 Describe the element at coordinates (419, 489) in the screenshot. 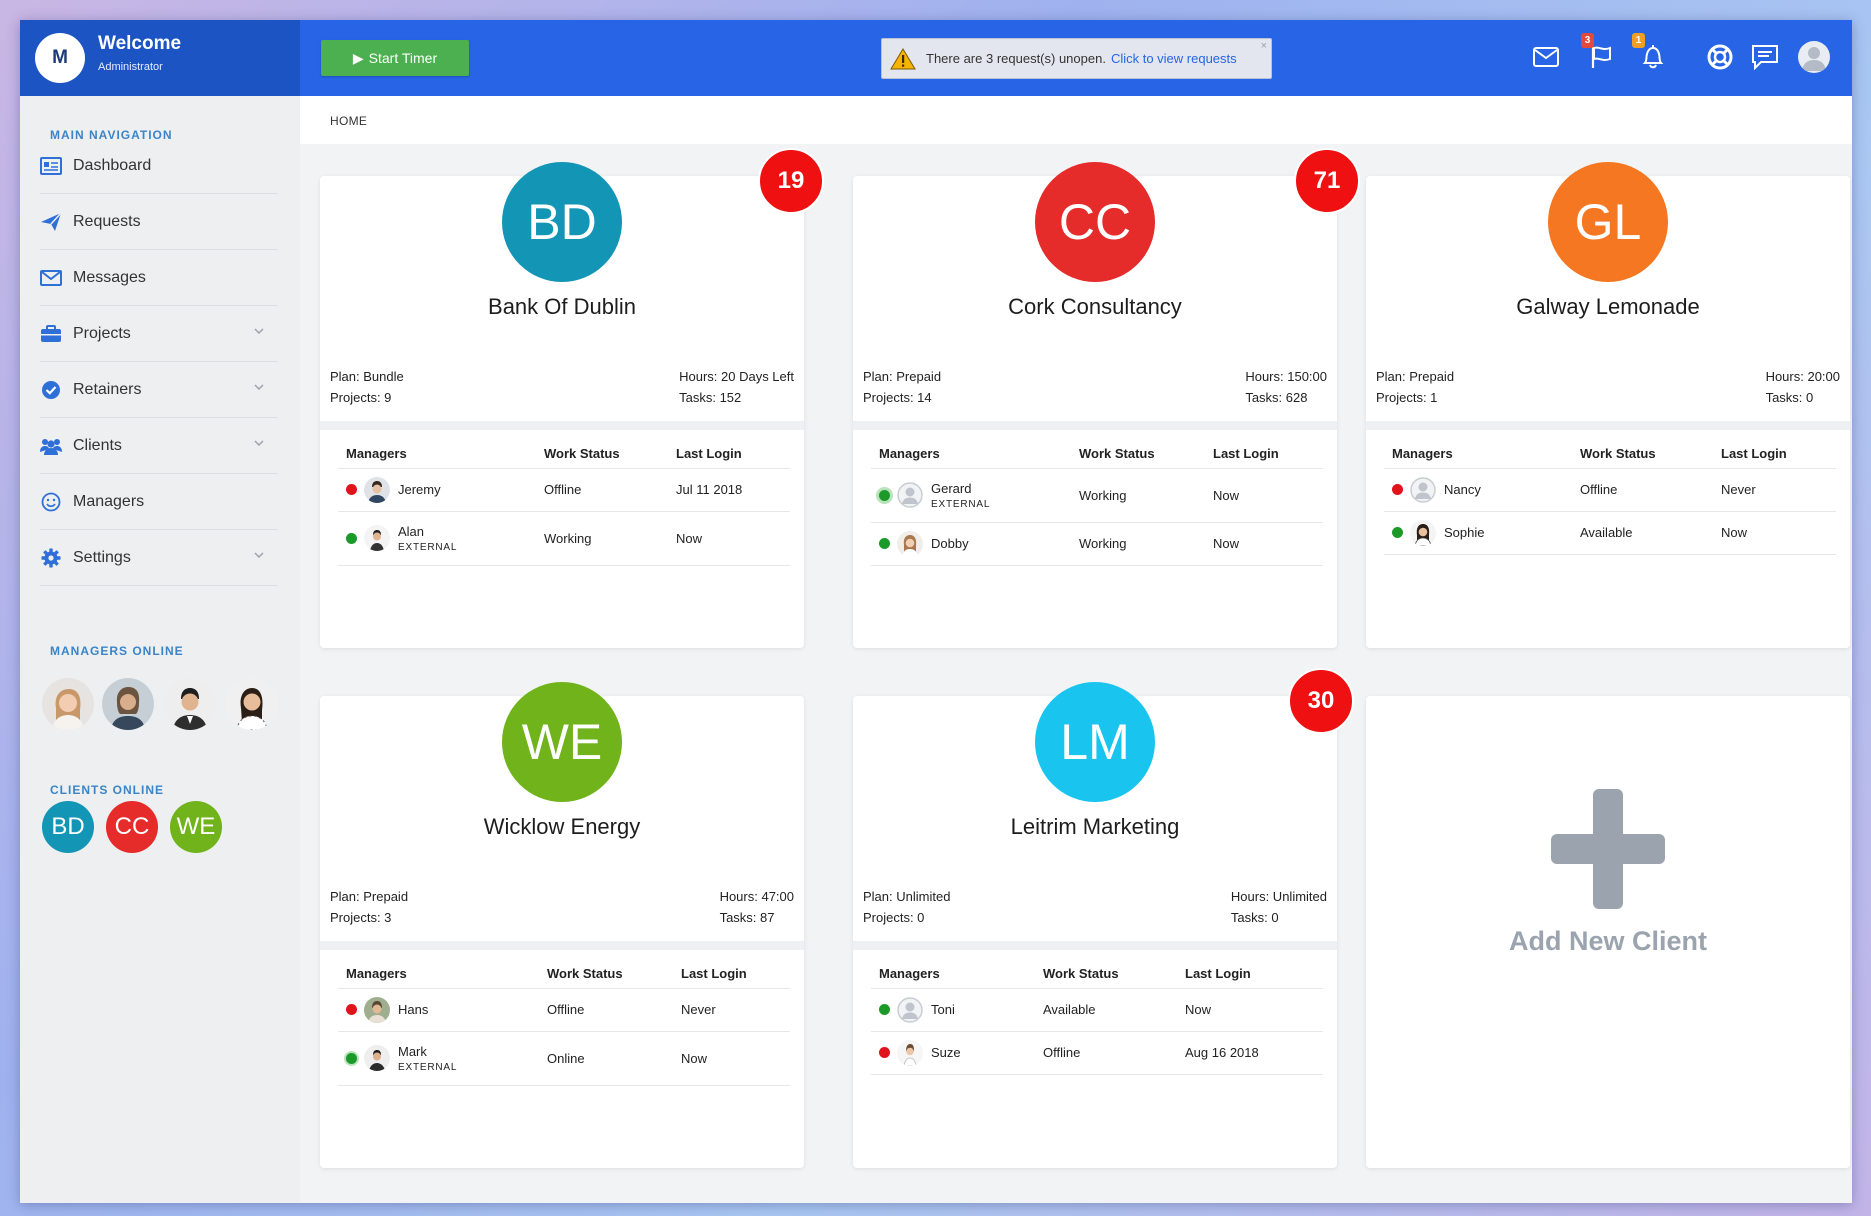

I see `manager-name: Jeremy` at that location.